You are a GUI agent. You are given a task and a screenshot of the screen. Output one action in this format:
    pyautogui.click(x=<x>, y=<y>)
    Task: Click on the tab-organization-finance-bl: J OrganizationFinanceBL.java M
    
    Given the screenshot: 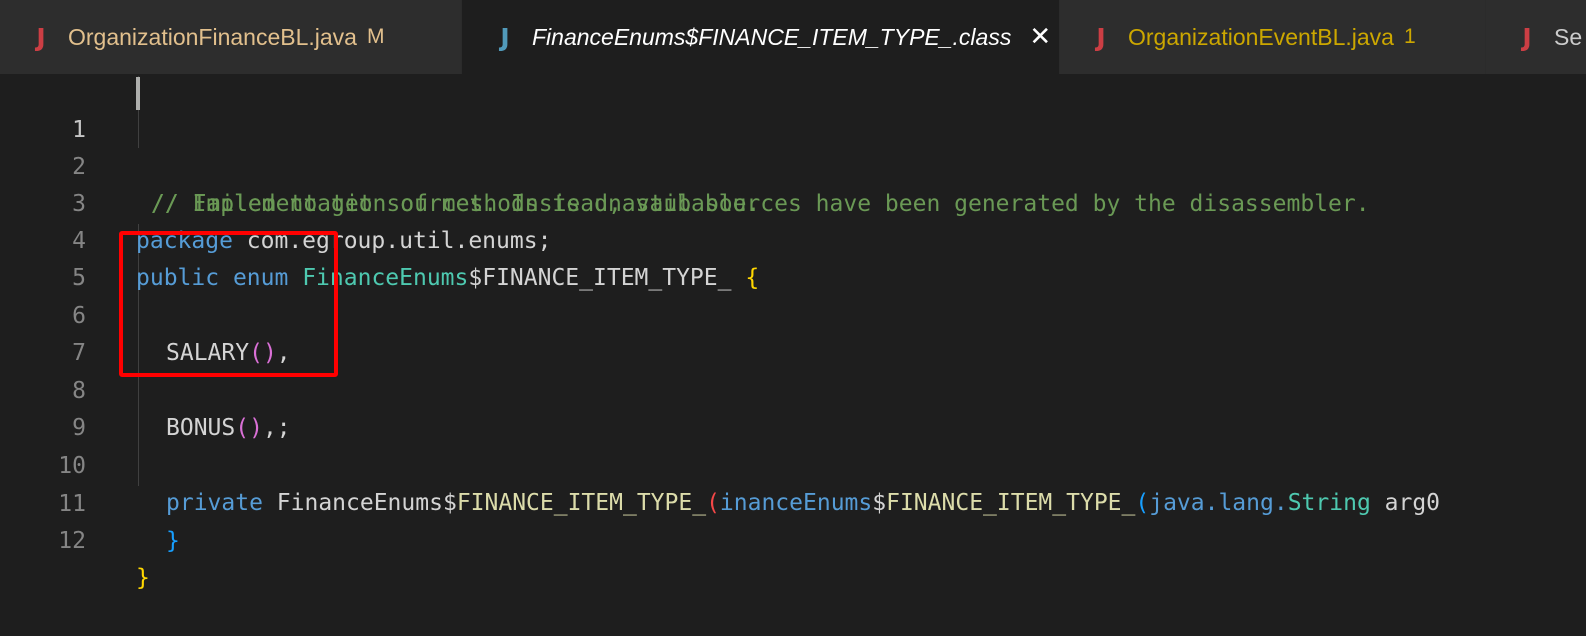 What is the action you would take?
    pyautogui.click(x=231, y=37)
    